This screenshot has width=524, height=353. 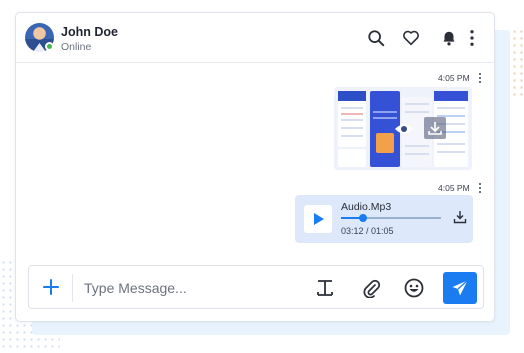 I want to click on plus-icon, so click(x=51, y=287).